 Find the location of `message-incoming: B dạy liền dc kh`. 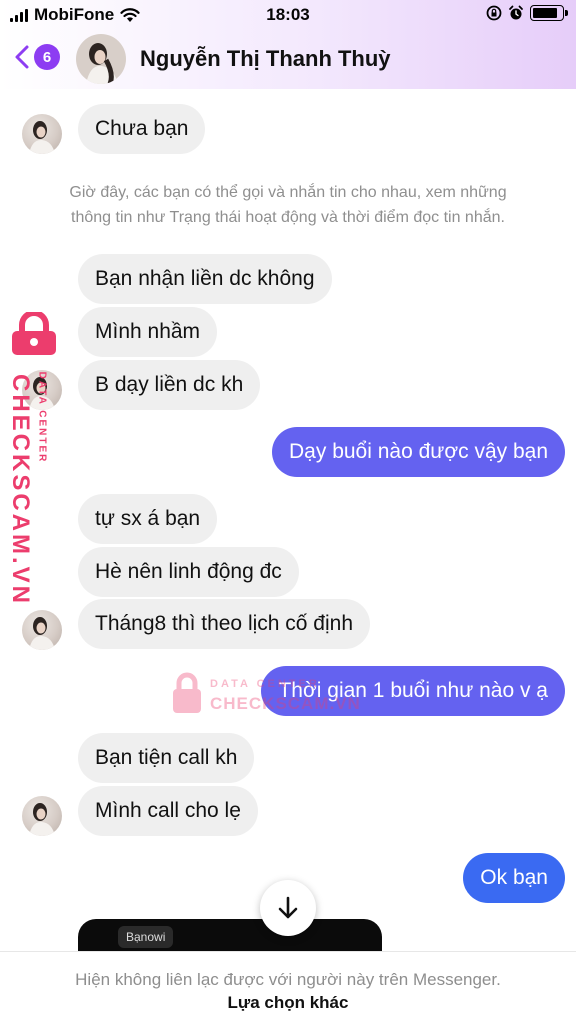

message-incoming: B dạy liền dc kh is located at coordinates (169, 385).